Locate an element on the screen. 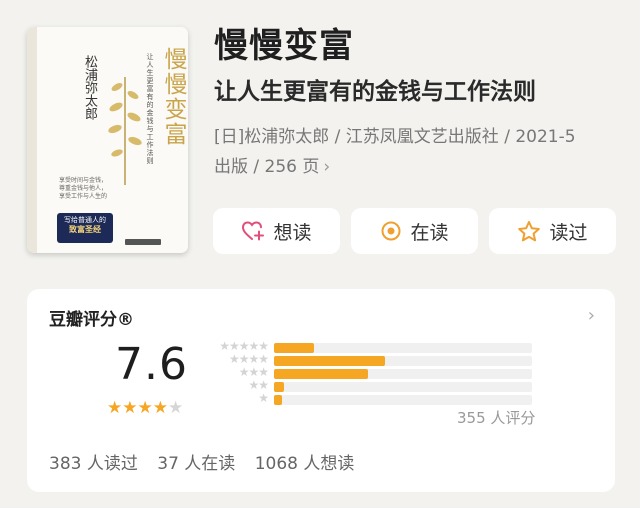 The height and width of the screenshot is (508, 640). row-stars-icon: ★★★★★ is located at coordinates (244, 346).